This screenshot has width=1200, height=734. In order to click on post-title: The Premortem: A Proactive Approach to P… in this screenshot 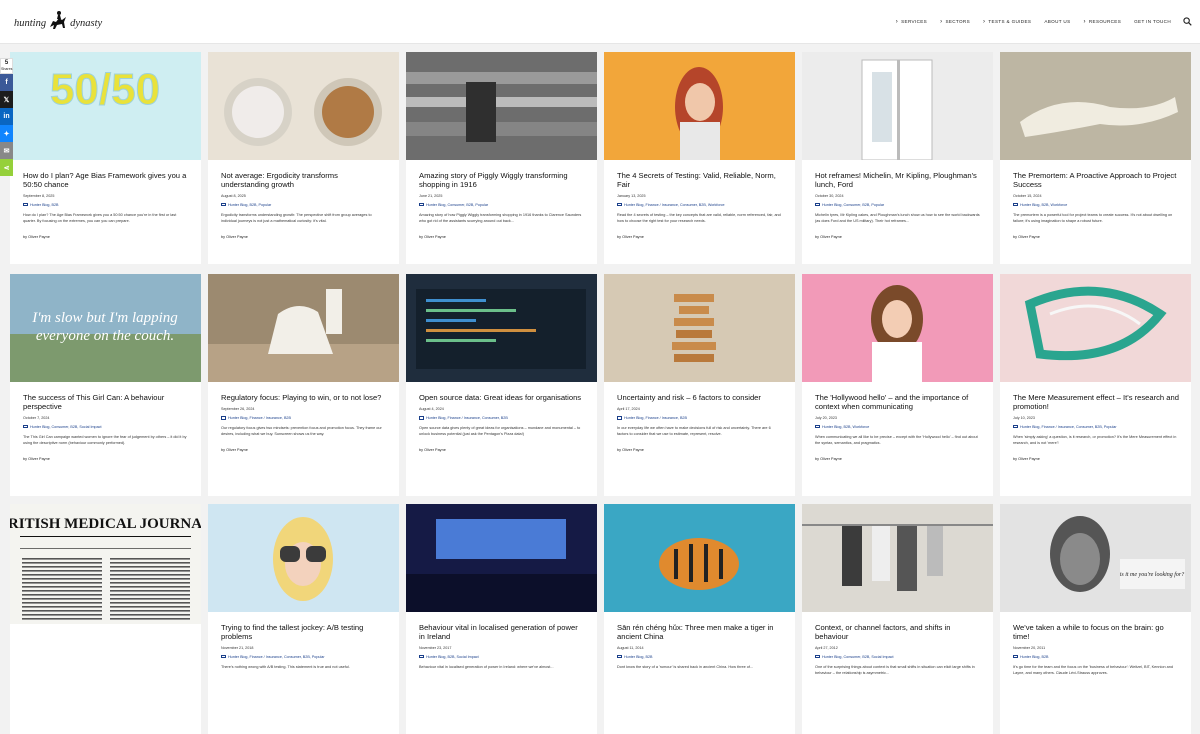, I will do `click(1096, 180)`.